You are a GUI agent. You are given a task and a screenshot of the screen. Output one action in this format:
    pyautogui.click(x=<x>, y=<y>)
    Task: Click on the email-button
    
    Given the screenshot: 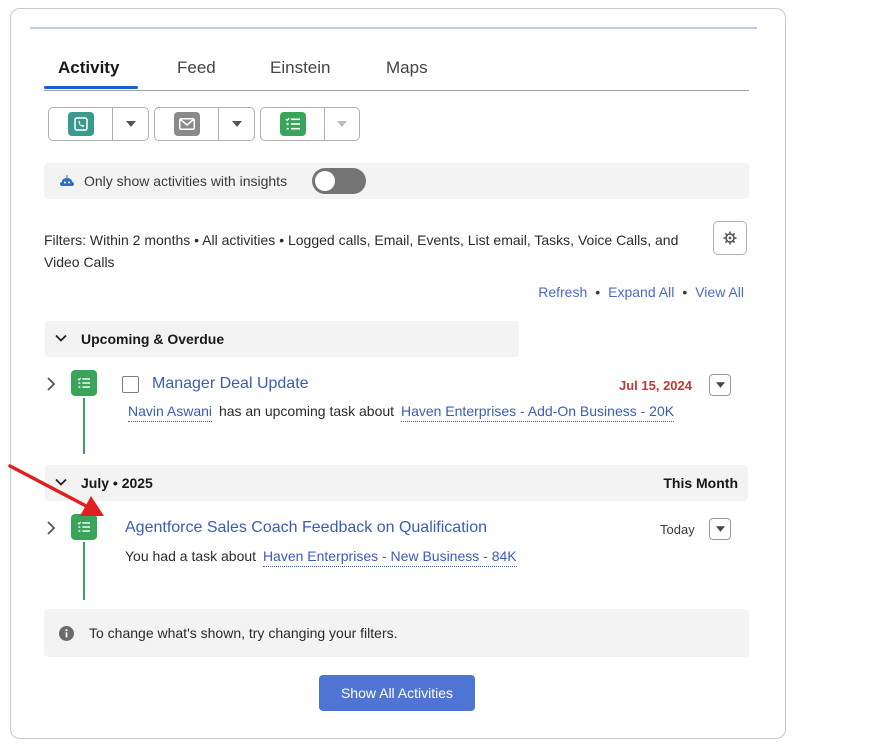 What is the action you would take?
    pyautogui.click(x=187, y=124)
    